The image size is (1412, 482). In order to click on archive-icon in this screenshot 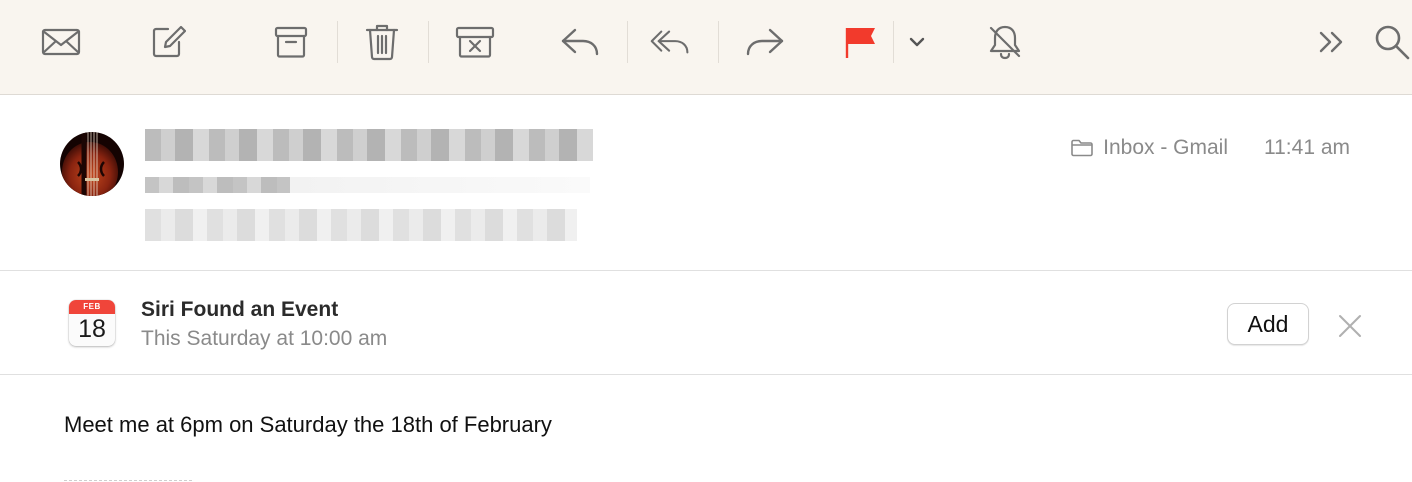, I will do `click(291, 42)`.